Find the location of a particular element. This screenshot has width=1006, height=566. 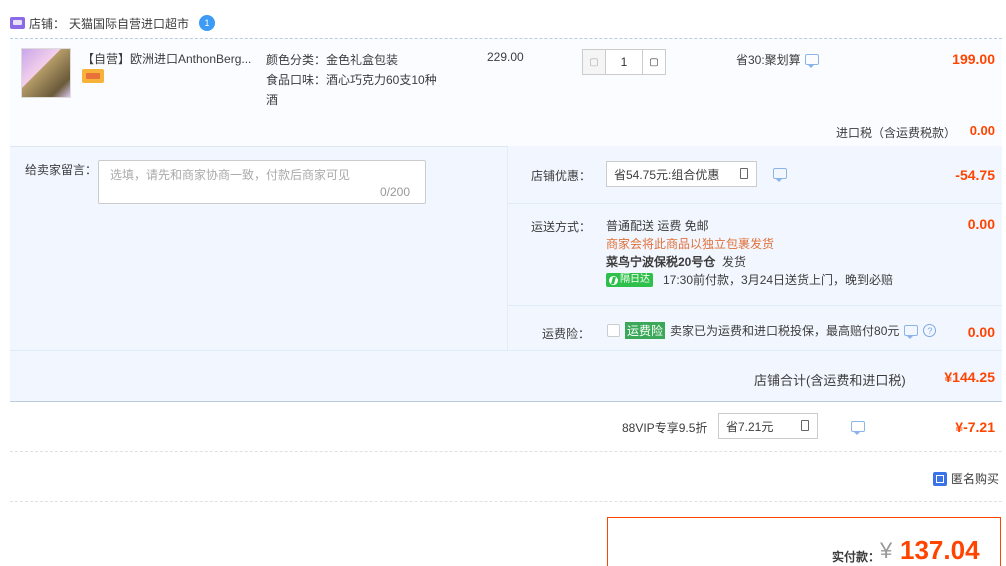

shop-discount-select: 省54.75元:组合优惠 is located at coordinates (681, 174).